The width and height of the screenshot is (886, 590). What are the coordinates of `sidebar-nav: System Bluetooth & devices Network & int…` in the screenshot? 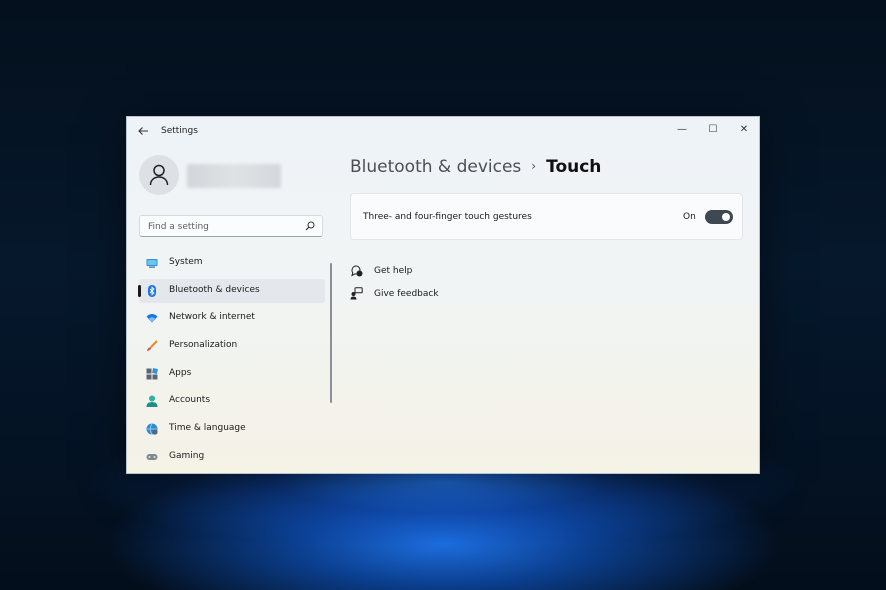 It's located at (231, 362).